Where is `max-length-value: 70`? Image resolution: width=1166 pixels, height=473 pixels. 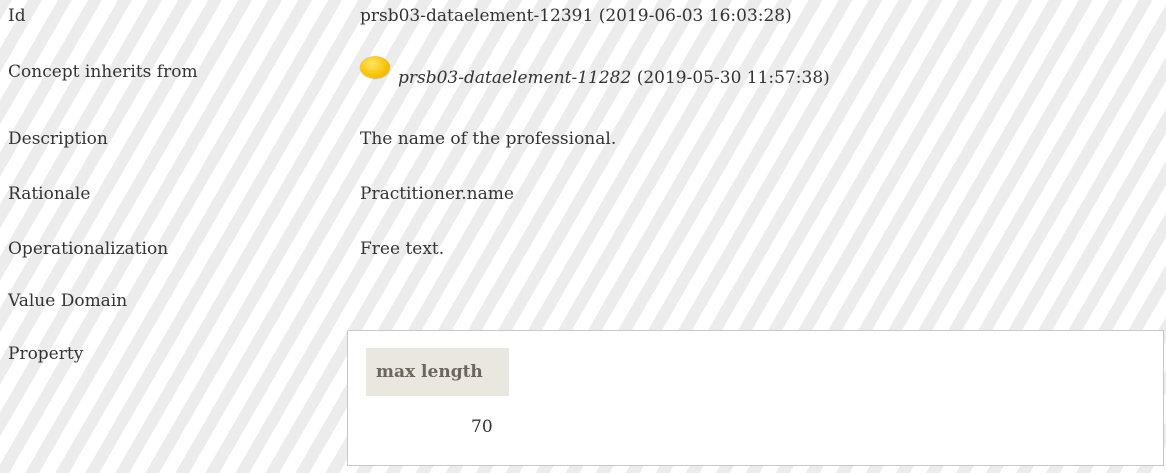
max-length-value: 70 is located at coordinates (482, 427).